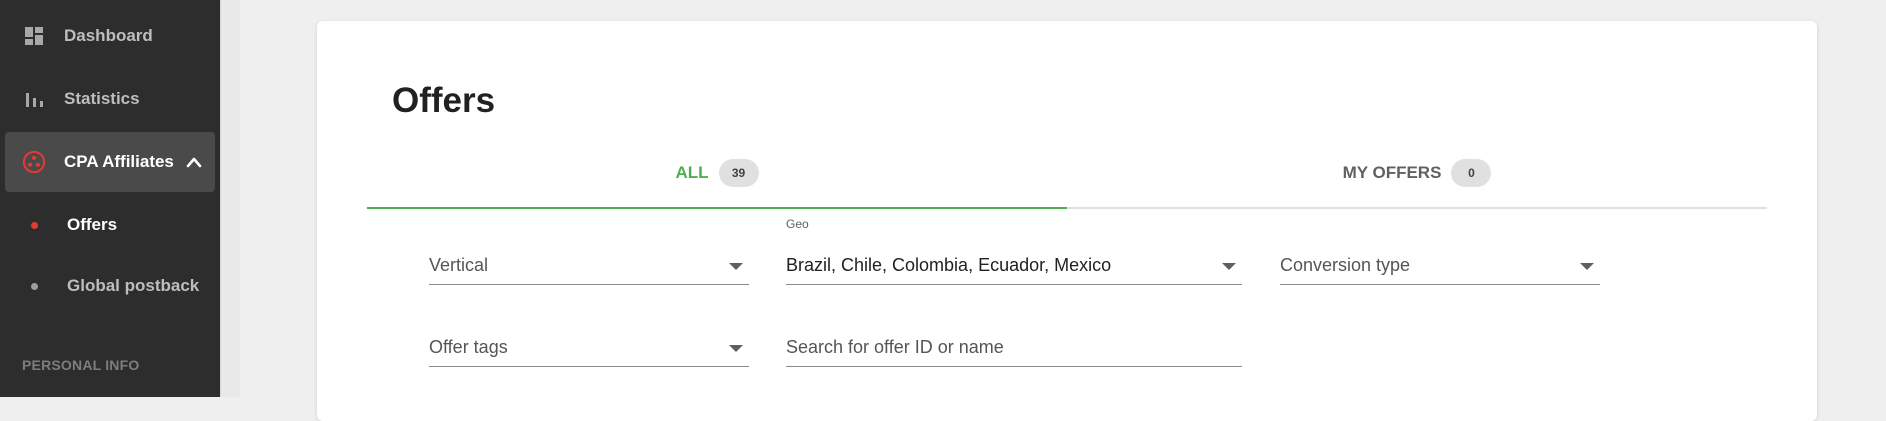  What do you see at coordinates (444, 100) in the screenshot?
I see `page-title: Offers` at bounding box center [444, 100].